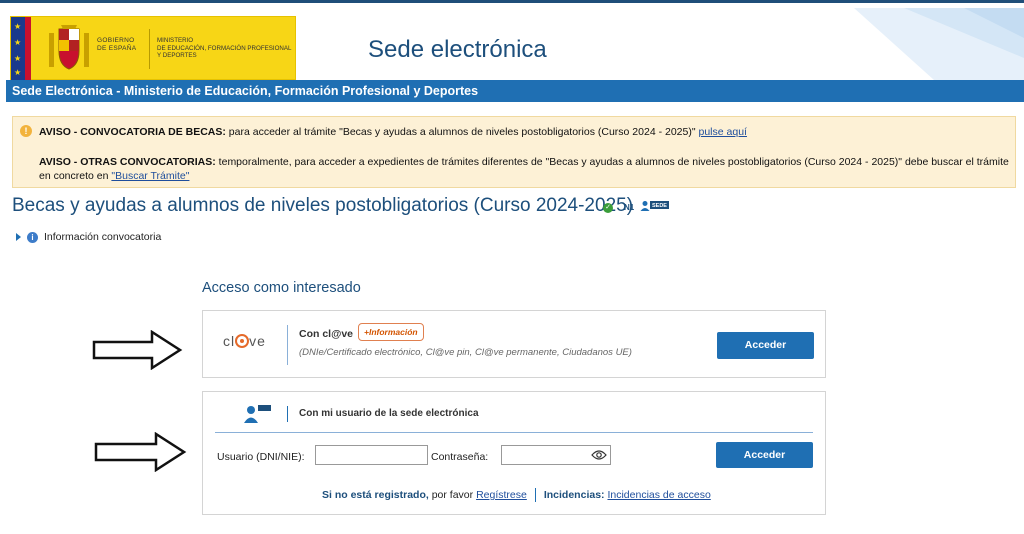 The image size is (1024, 534). Describe the element at coordinates (765, 345) in the screenshot. I see `clave-acceder-button: Acceder` at that location.